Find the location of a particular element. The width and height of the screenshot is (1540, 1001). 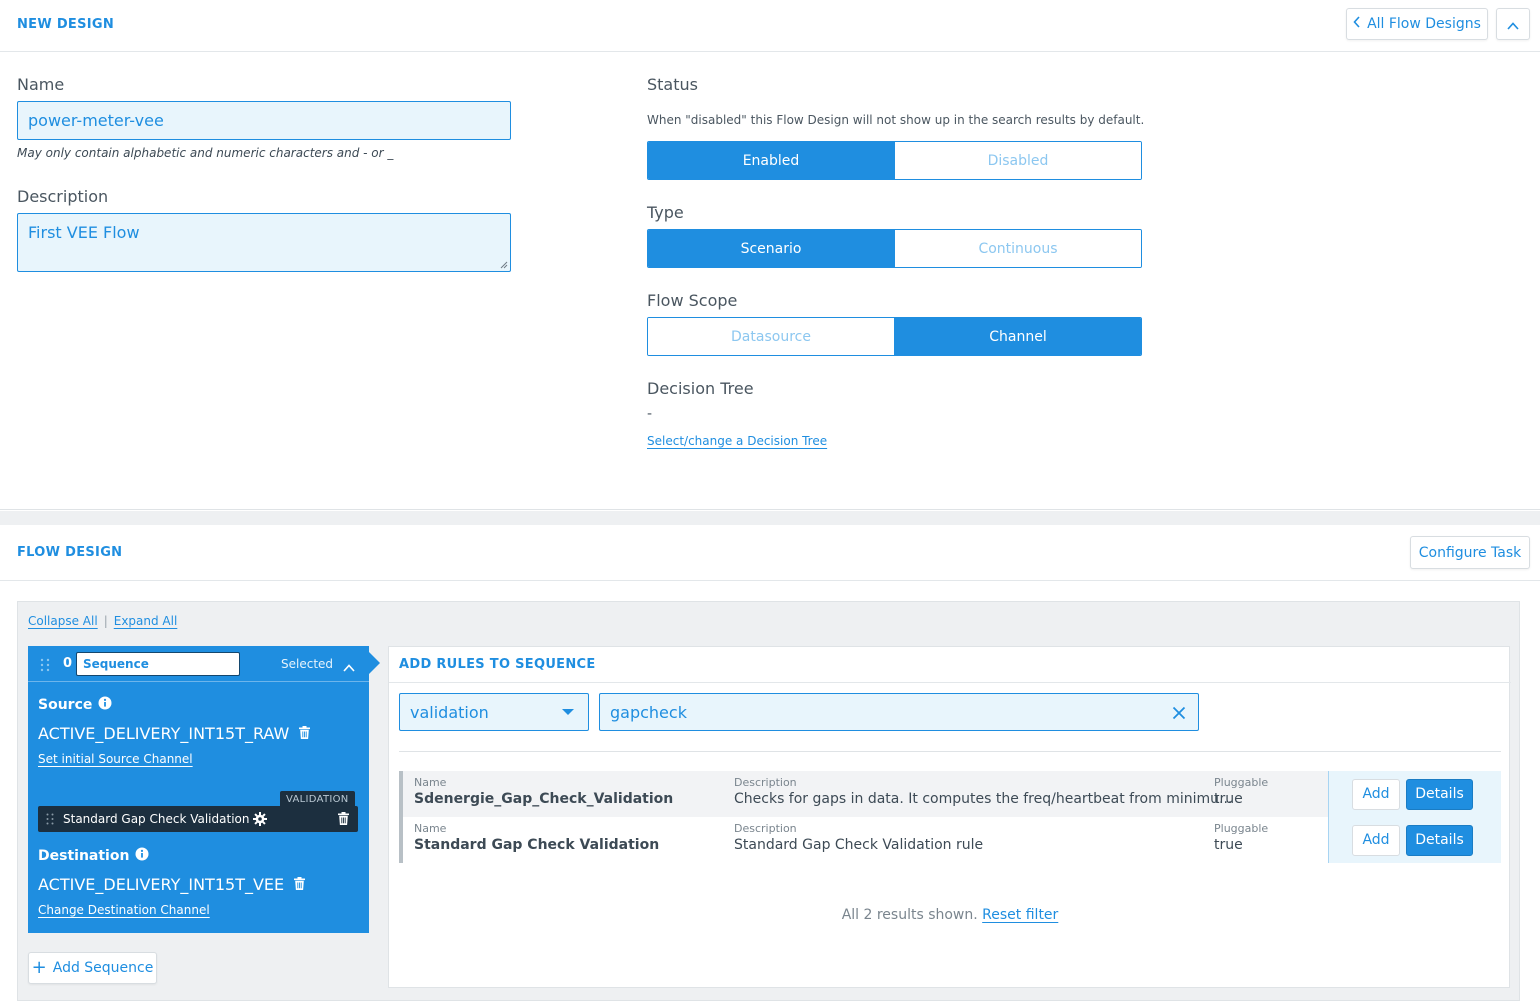

chevron-left-icon is located at coordinates (1357, 24).